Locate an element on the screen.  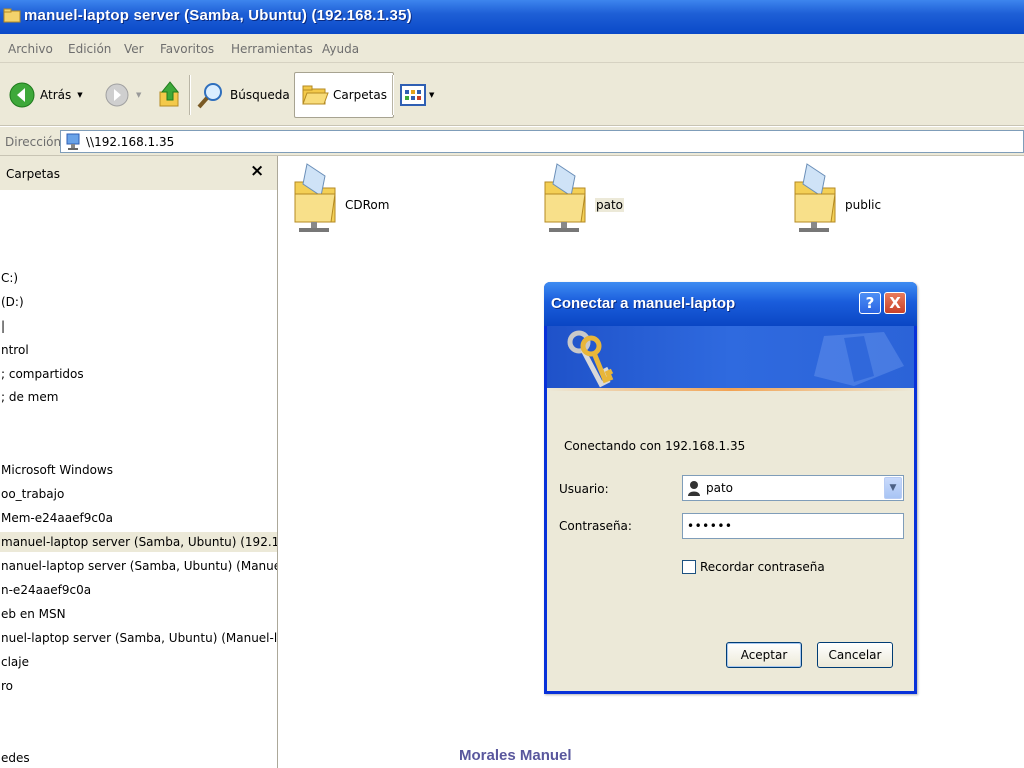
tree-item: edes is located at coordinates (138, 758).